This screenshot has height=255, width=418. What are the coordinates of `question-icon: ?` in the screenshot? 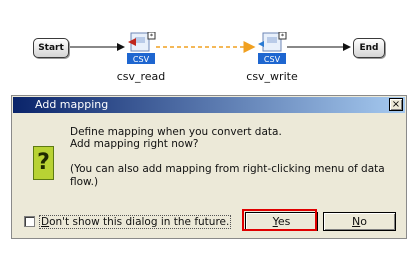 It's located at (43, 163).